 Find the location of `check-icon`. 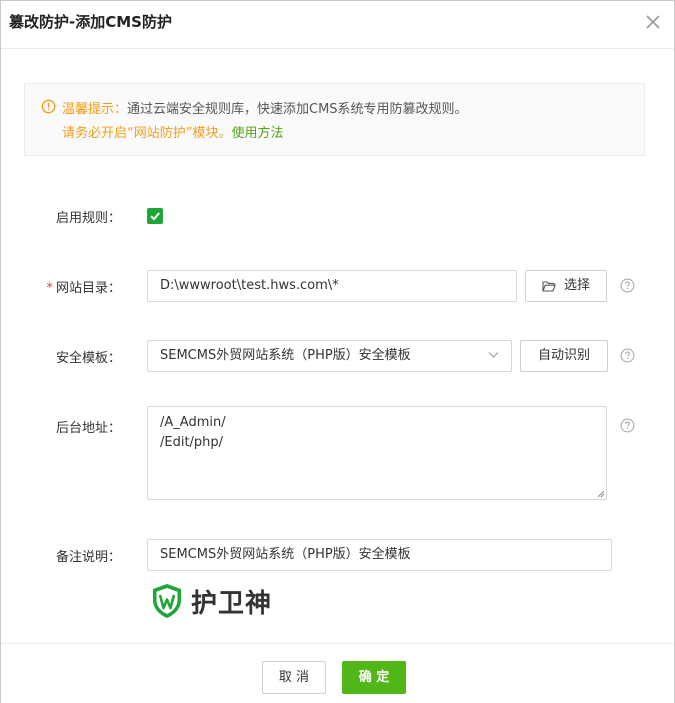

check-icon is located at coordinates (155, 216).